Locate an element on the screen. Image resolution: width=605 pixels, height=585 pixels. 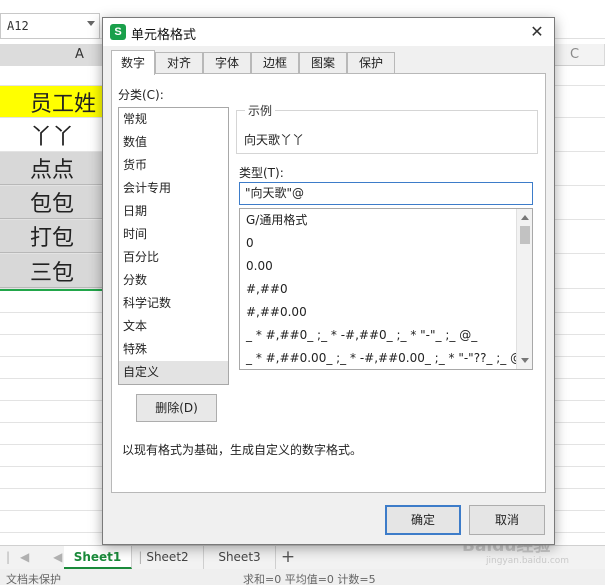
list-item: 0.00 is located at coordinates (378, 266).